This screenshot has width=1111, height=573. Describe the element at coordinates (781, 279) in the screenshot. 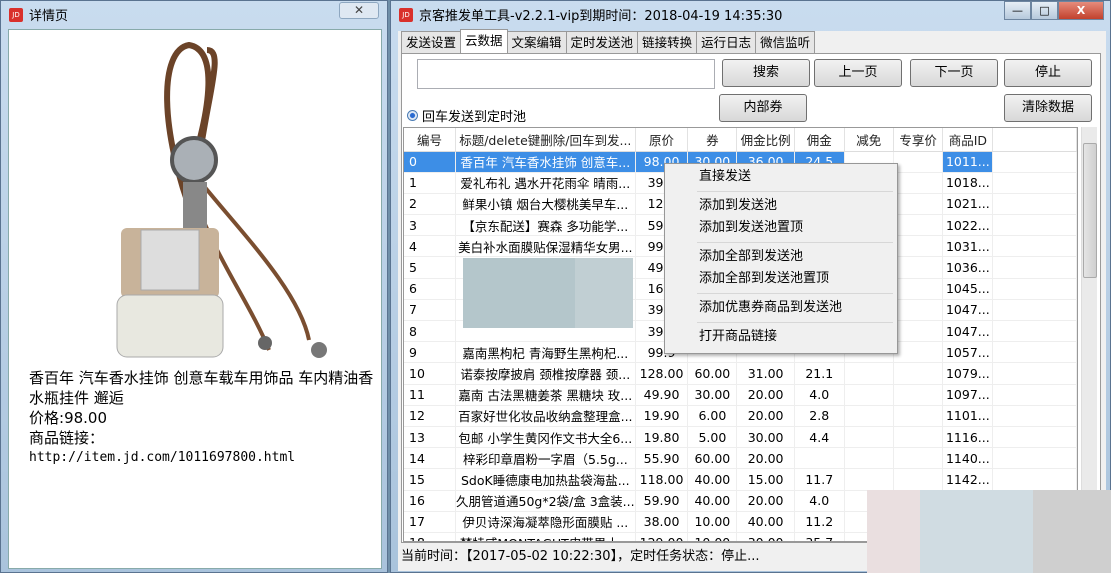

I see `menu-item-add-all-to-pool-top: 添加全部到发送池置顶` at that location.